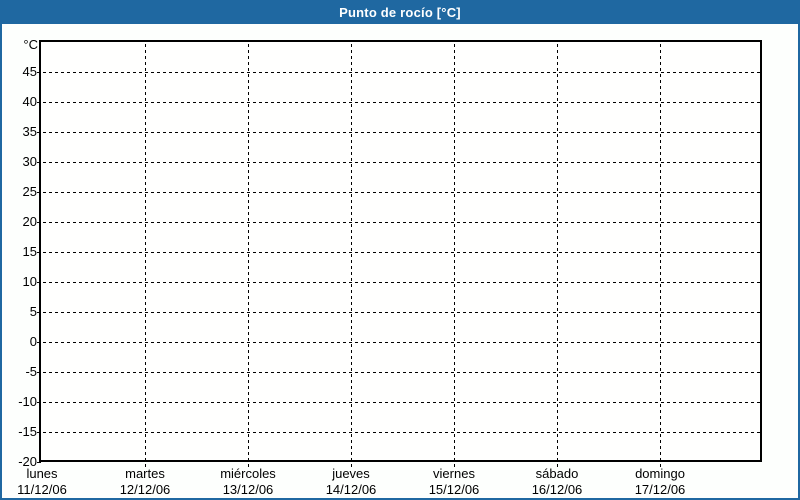 This screenshot has height=500, width=800. I want to click on y-tick-label: 10, so click(29, 281).